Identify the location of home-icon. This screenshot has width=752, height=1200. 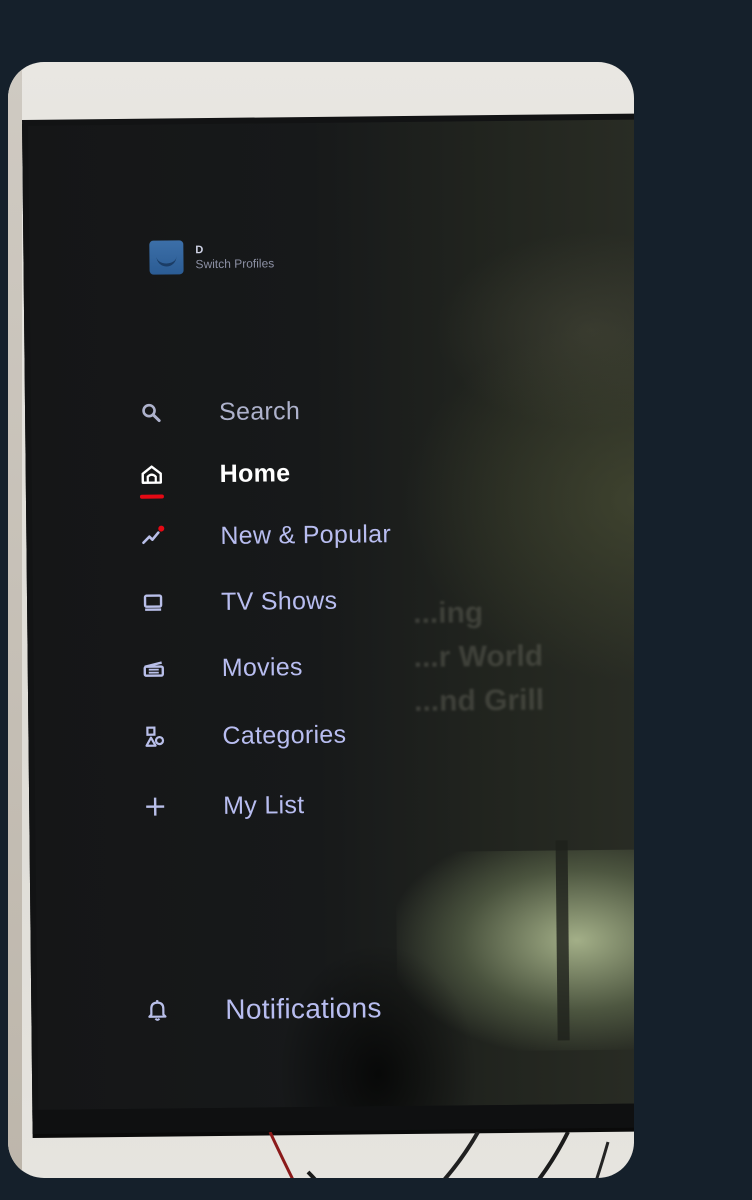
(152, 476).